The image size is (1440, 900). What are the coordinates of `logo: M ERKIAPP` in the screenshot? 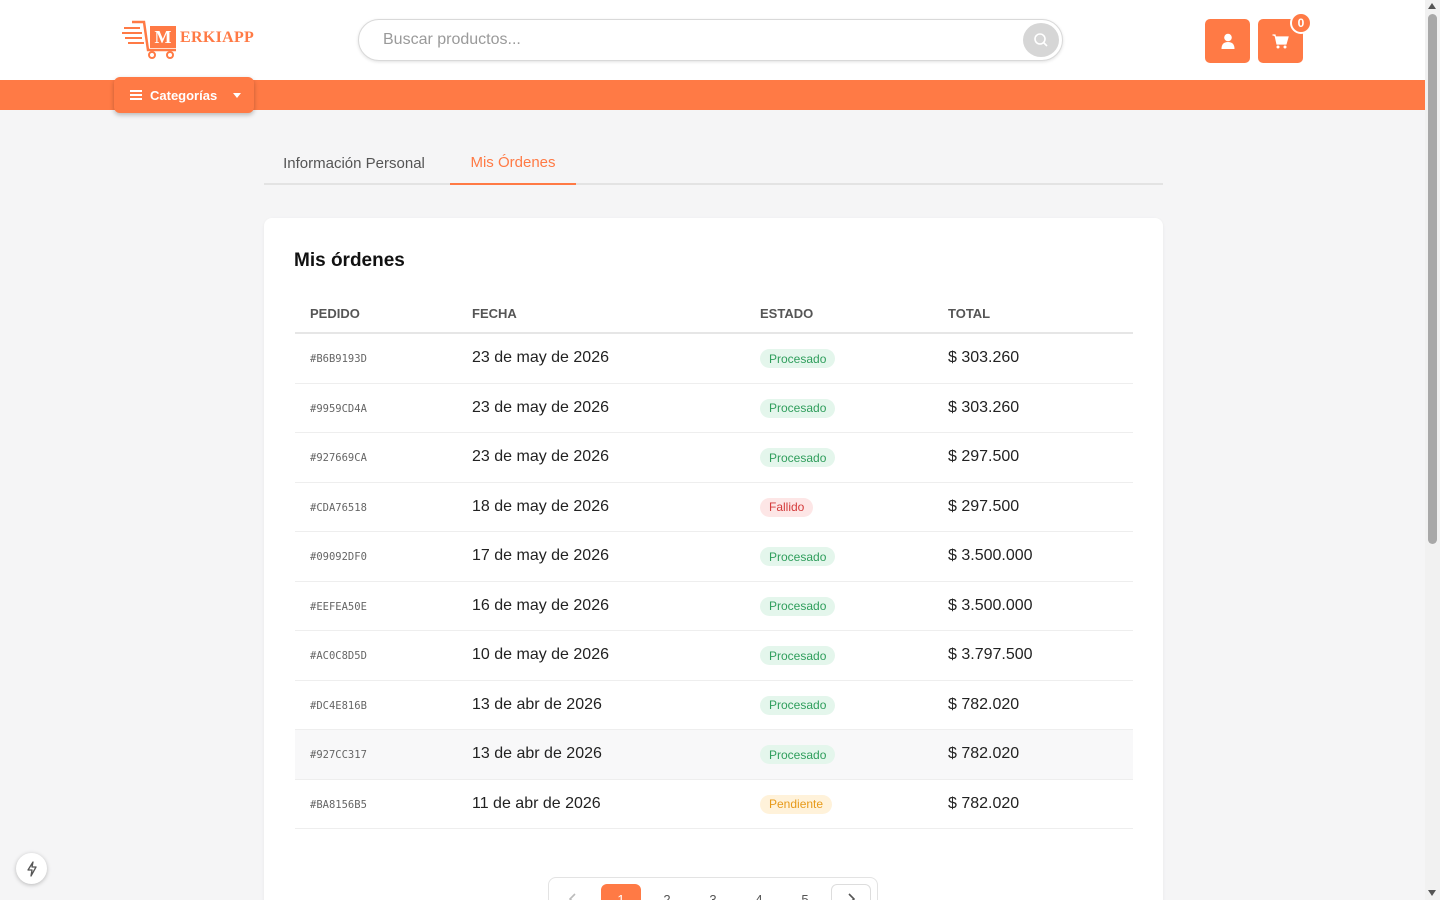 It's located at (190, 38).